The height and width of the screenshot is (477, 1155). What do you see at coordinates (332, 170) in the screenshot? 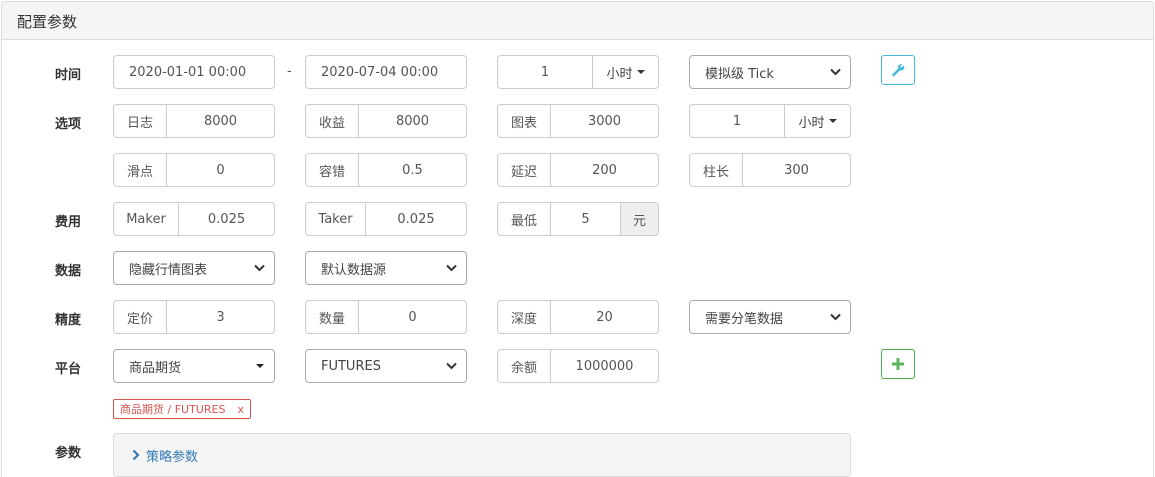
I see `tolerance-label: 容错` at bounding box center [332, 170].